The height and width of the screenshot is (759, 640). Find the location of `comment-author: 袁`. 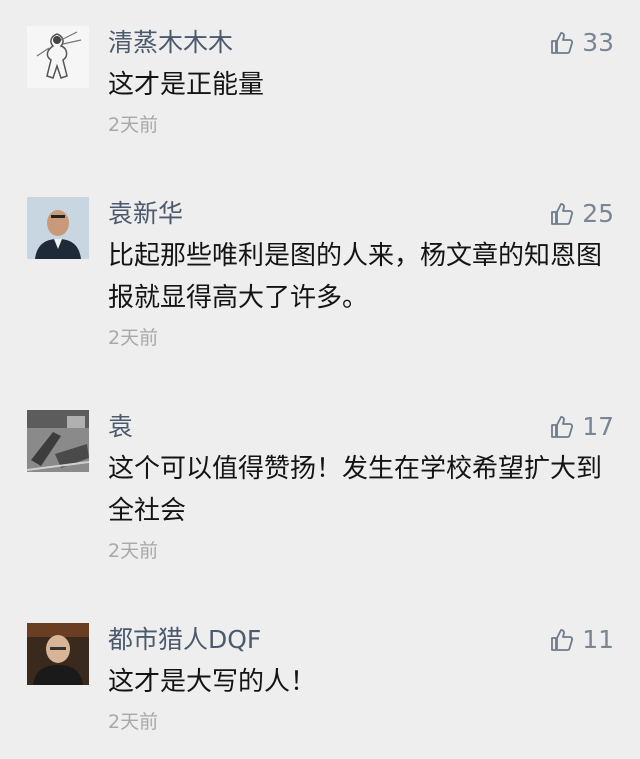

comment-author: 袁 is located at coordinates (120, 427).